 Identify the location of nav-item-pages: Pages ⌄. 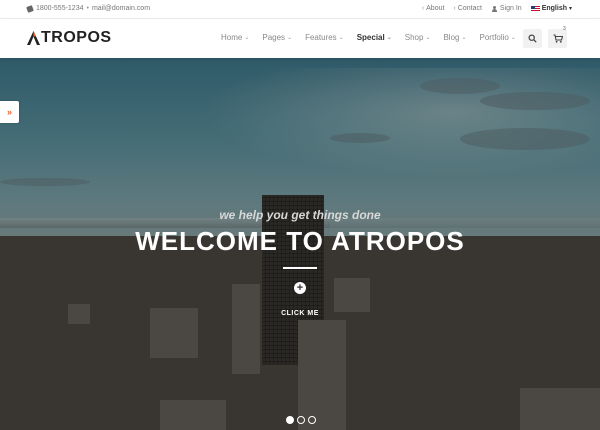
(277, 37).